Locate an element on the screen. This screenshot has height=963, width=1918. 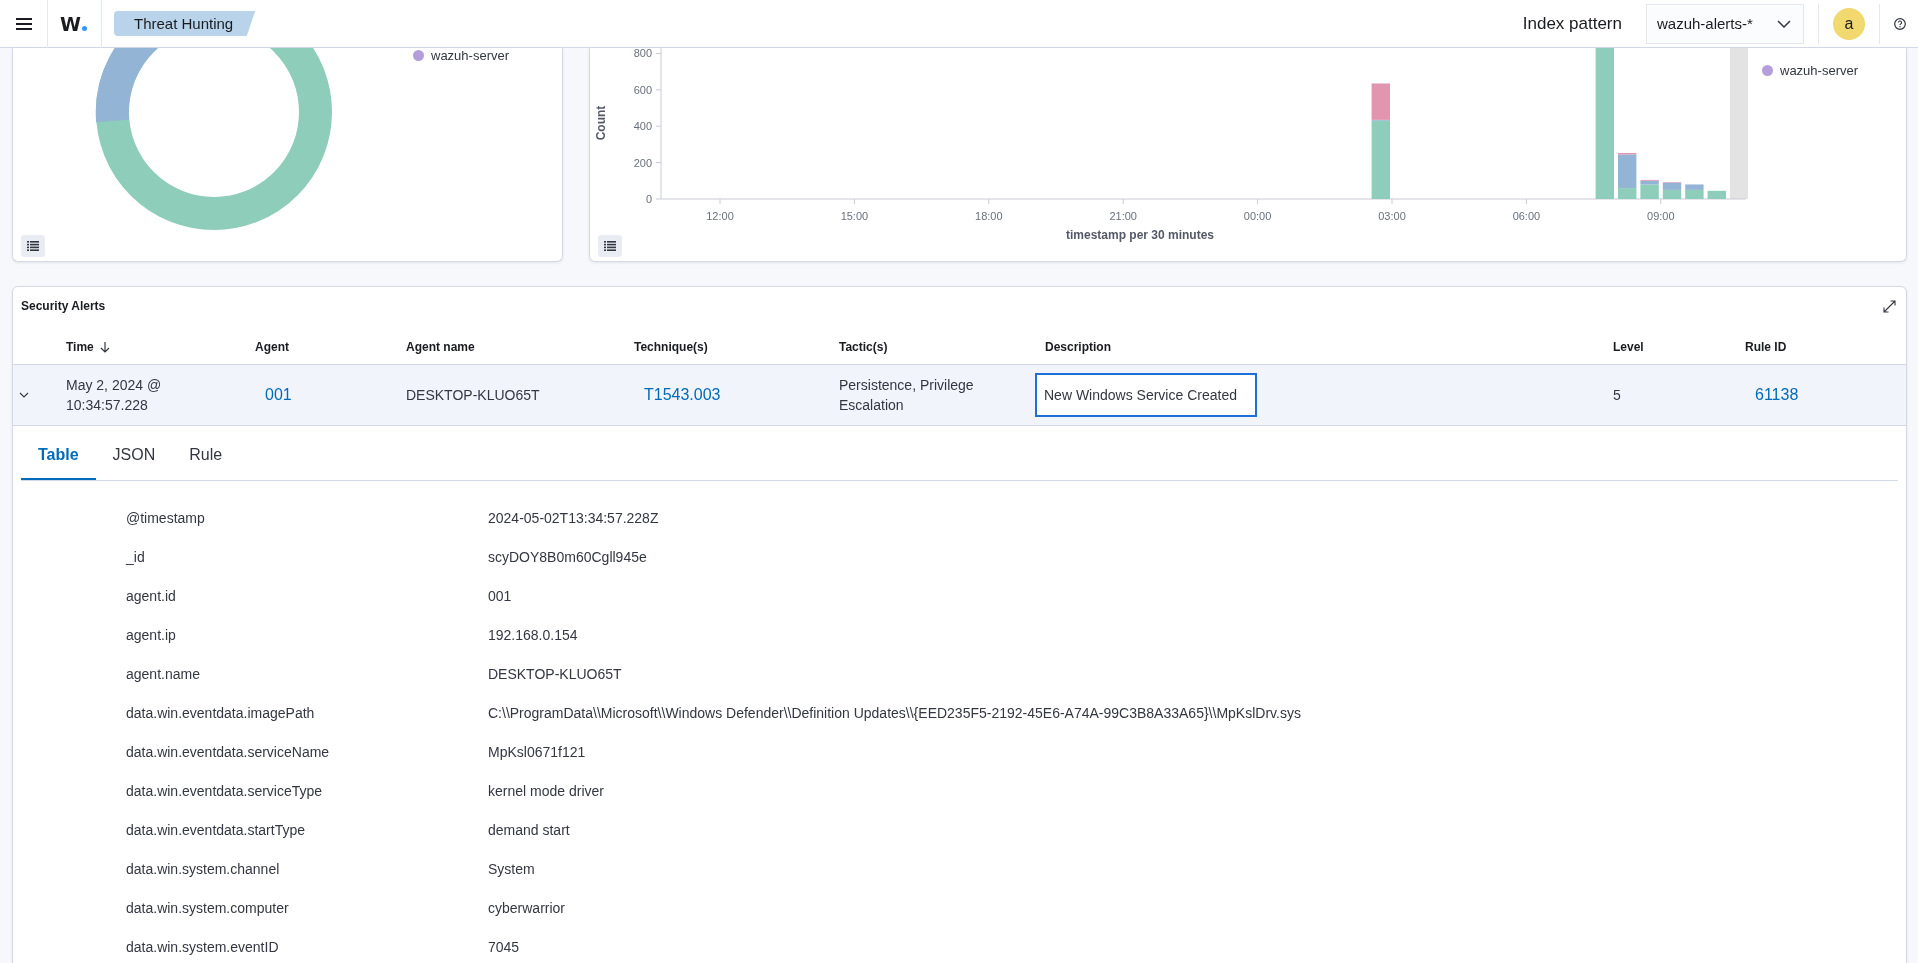
table-link: 61138 is located at coordinates (1772, 394).